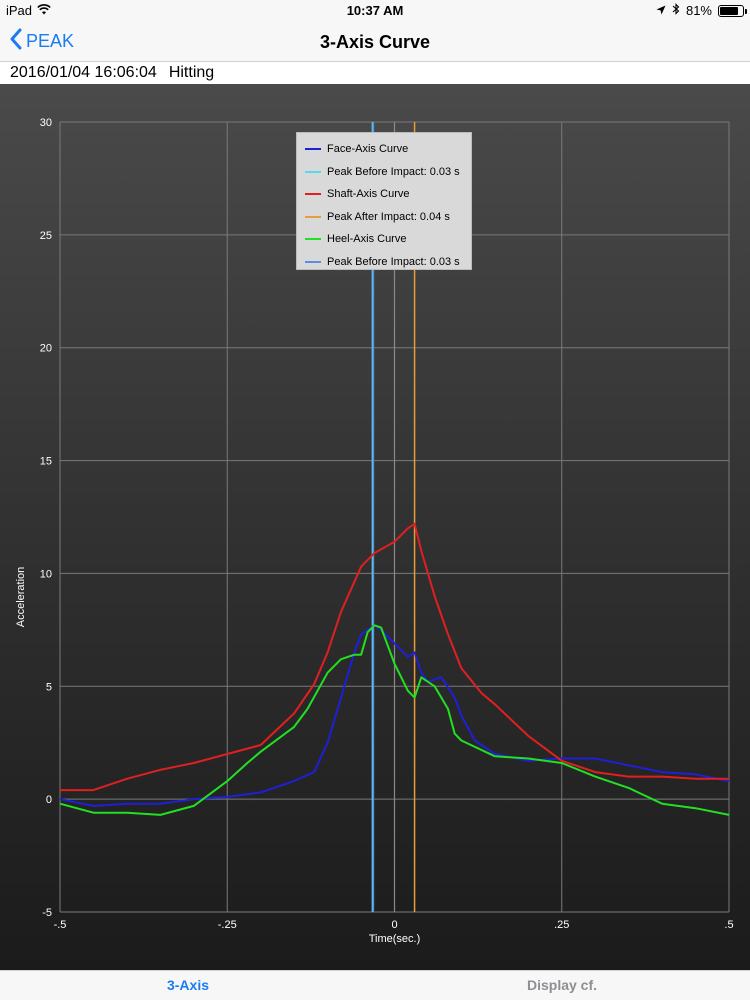 This screenshot has width=750, height=1000. I want to click on tab-bar: 3-Axis Display cf., so click(375, 985).